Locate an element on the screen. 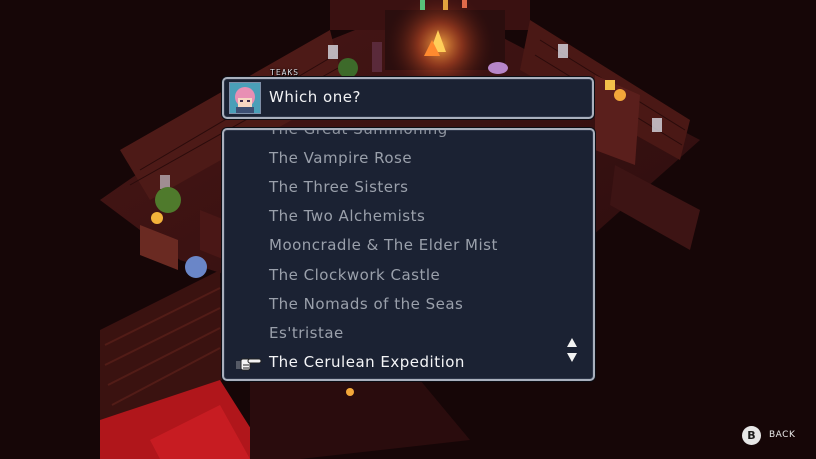  choice-item: Es'tristae is located at coordinates (306, 333).